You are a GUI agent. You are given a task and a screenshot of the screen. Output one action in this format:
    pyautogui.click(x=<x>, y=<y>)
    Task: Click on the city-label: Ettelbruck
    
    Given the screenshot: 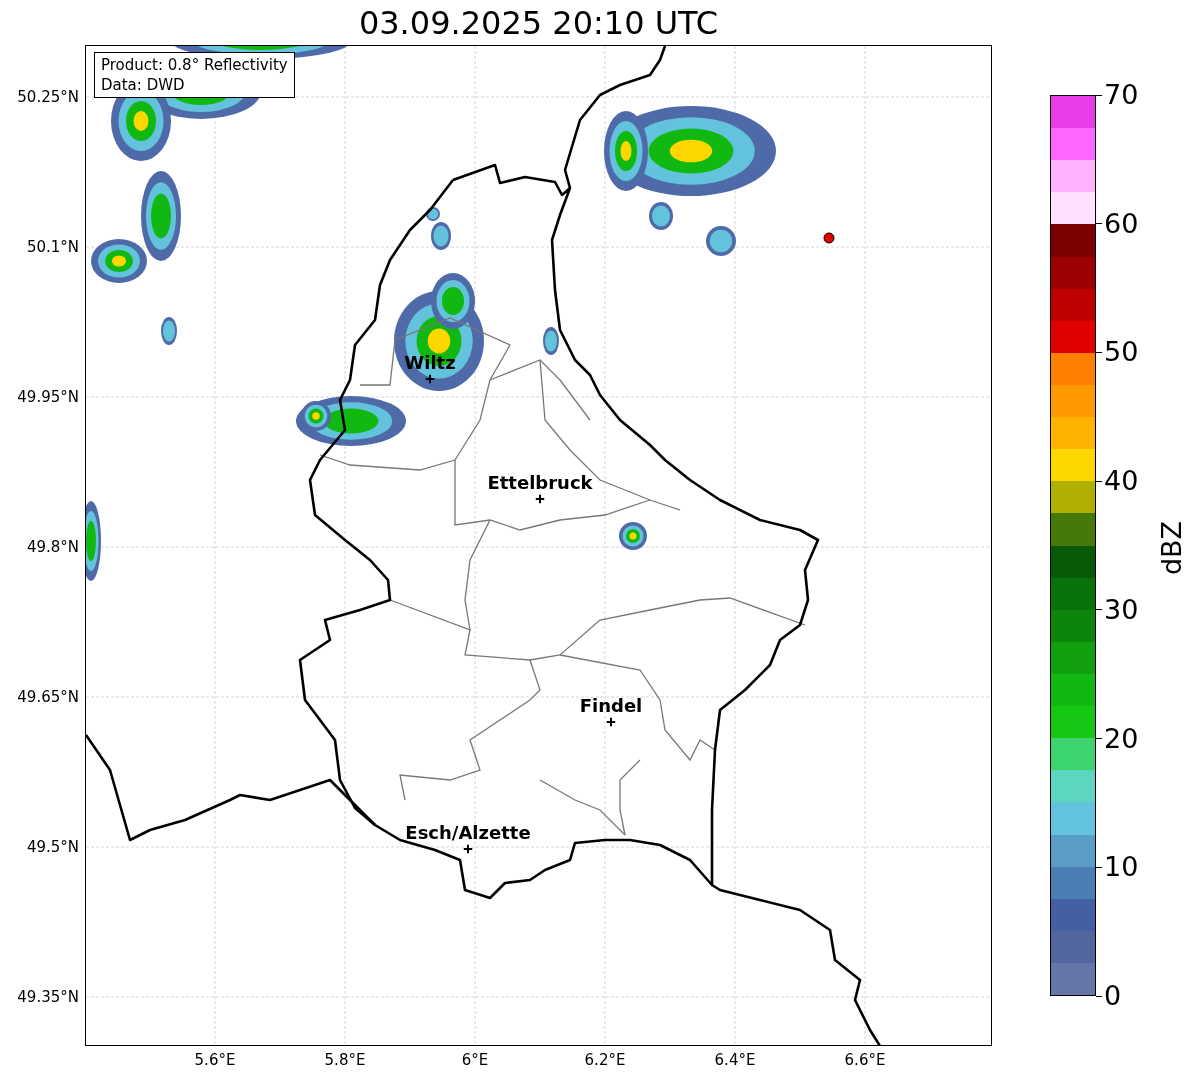 What is the action you would take?
    pyautogui.click(x=540, y=482)
    